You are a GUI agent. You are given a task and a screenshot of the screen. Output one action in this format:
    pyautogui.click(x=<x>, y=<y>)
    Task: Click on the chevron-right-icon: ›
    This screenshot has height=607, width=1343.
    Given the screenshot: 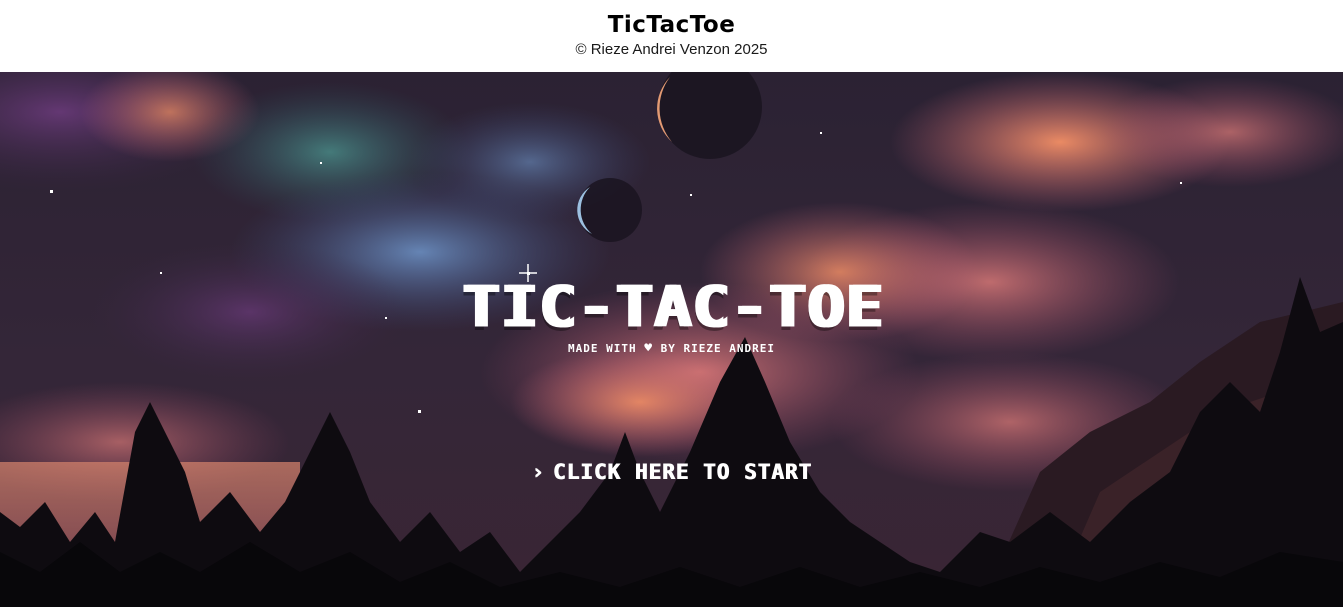 What is the action you would take?
    pyautogui.click(x=538, y=472)
    